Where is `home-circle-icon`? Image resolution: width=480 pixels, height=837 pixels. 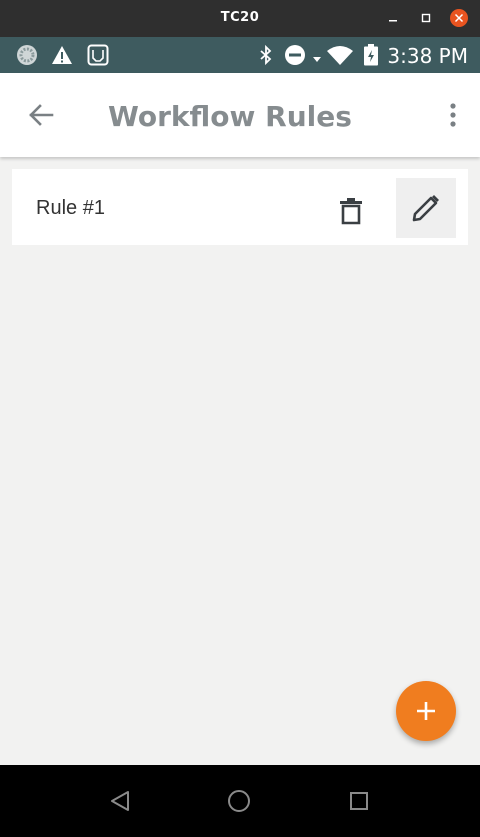
home-circle-icon is located at coordinates (239, 801).